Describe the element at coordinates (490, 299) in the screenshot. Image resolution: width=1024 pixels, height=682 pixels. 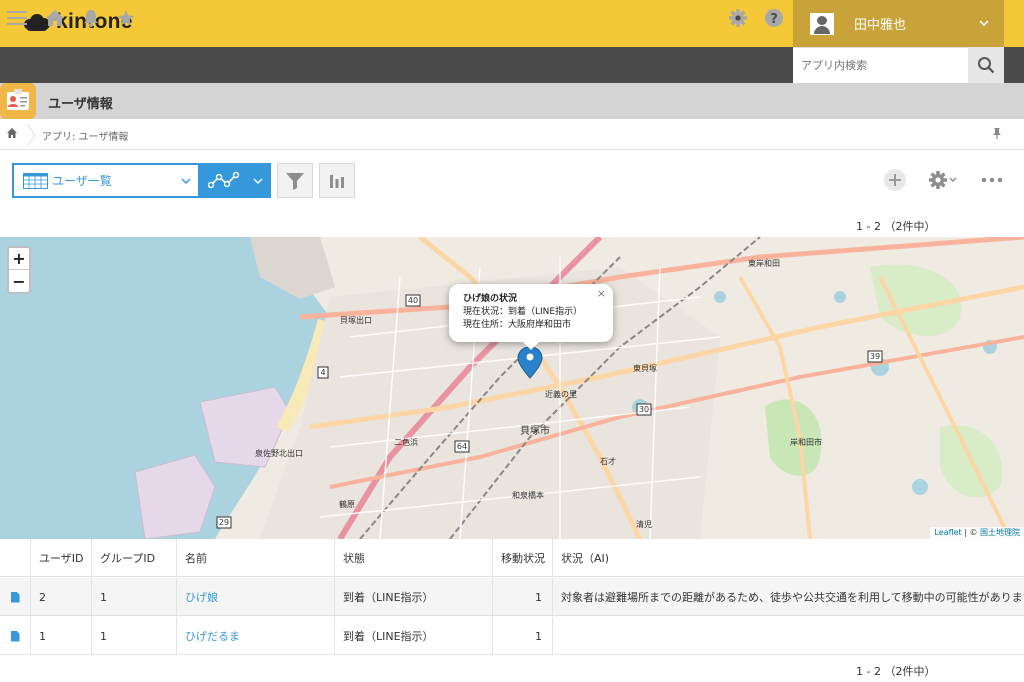
I see `popup-title: ひげ娘の状況` at that location.